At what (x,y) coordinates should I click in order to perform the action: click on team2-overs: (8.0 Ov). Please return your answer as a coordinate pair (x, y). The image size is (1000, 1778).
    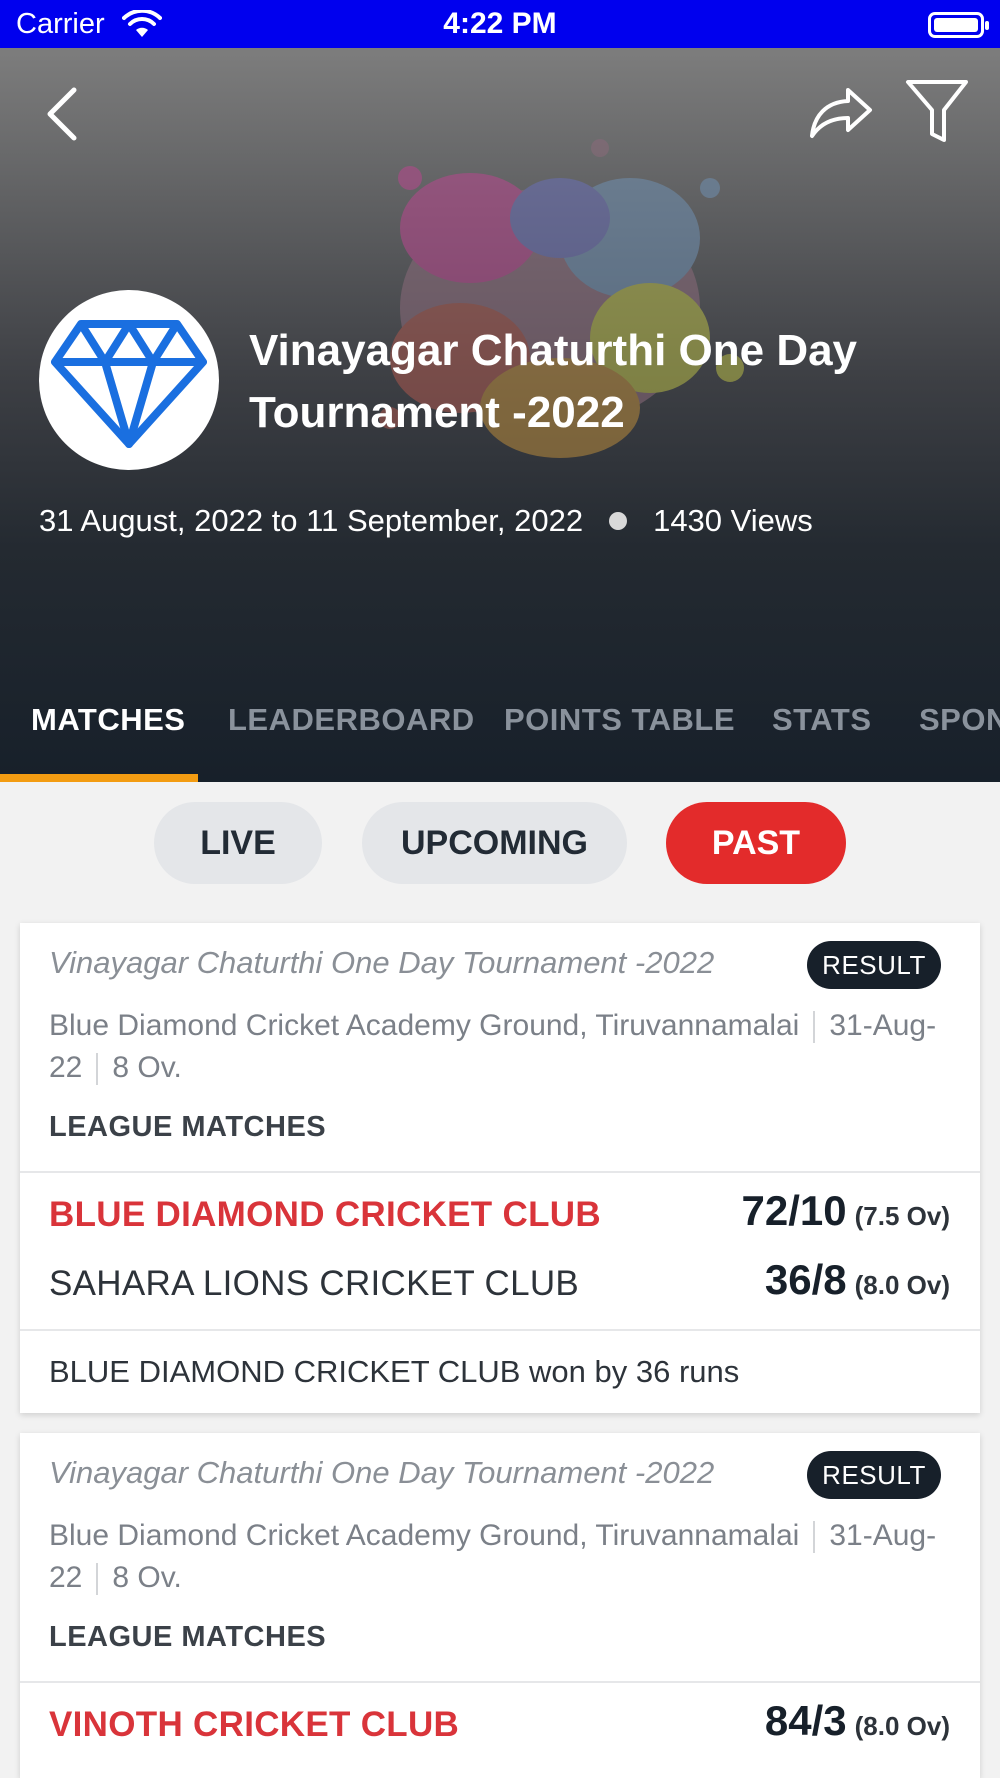
    Looking at the image, I should click on (902, 1285).